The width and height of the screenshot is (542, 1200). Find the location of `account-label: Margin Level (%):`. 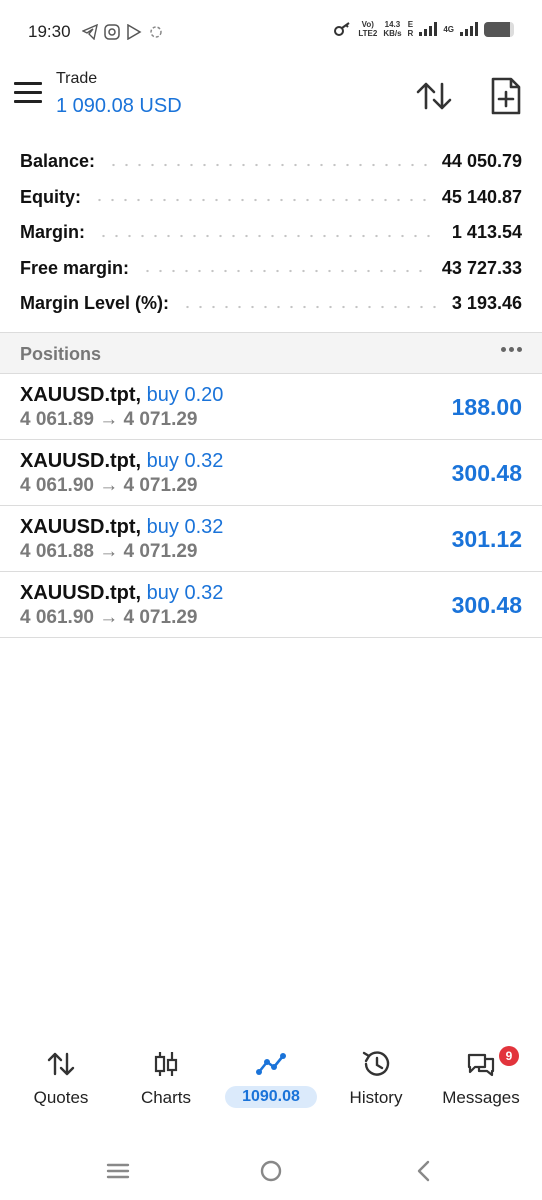

account-label: Margin Level (%): is located at coordinates (95, 303).